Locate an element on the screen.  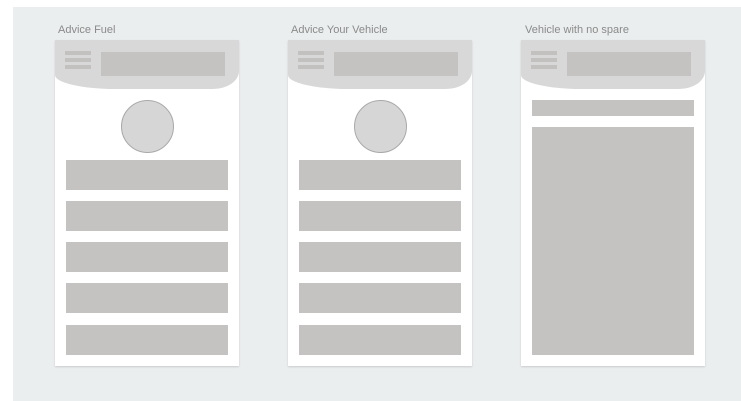
subheader-placeholder is located at coordinates (613, 108).